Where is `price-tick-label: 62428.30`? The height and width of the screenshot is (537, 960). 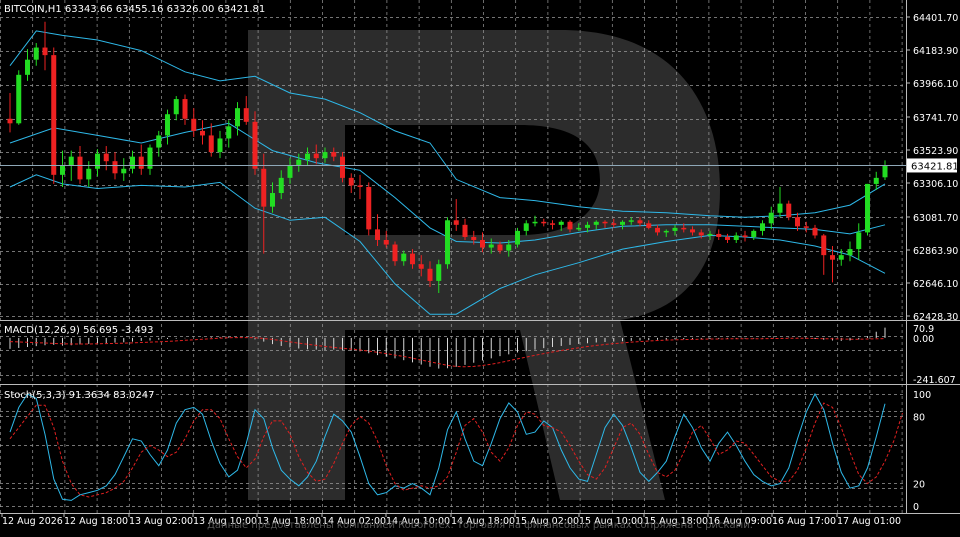 price-tick-label: 62428.30 is located at coordinates (935, 317).